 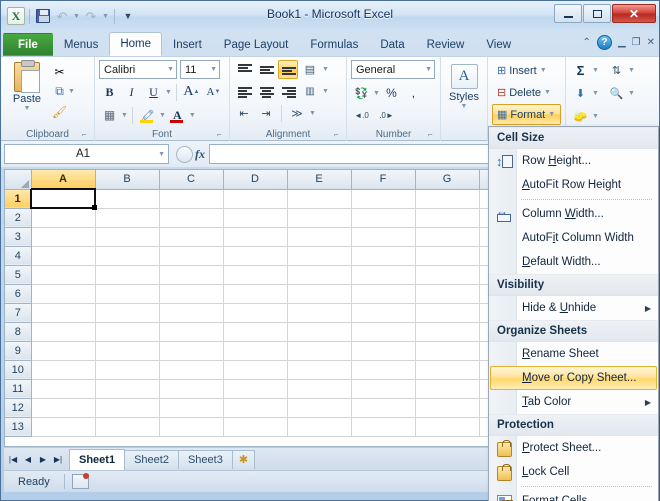 I want to click on cell-F4, so click(x=383, y=256).